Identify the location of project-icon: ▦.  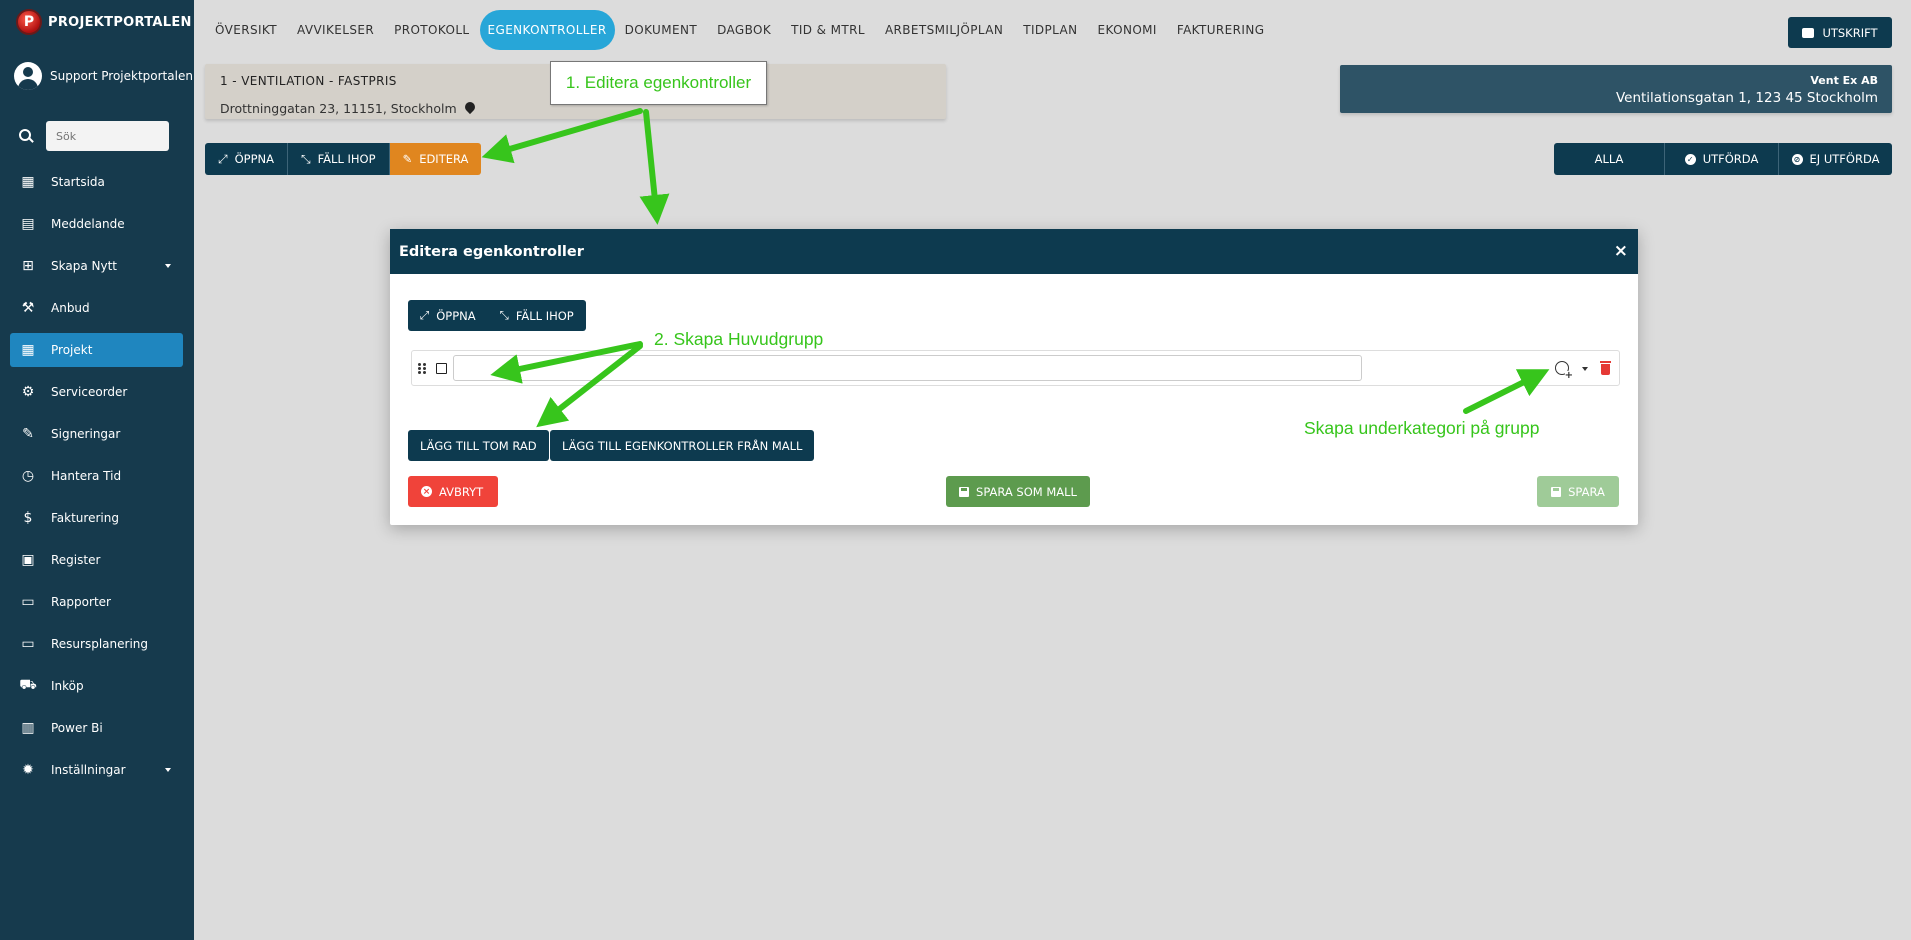
(28, 350).